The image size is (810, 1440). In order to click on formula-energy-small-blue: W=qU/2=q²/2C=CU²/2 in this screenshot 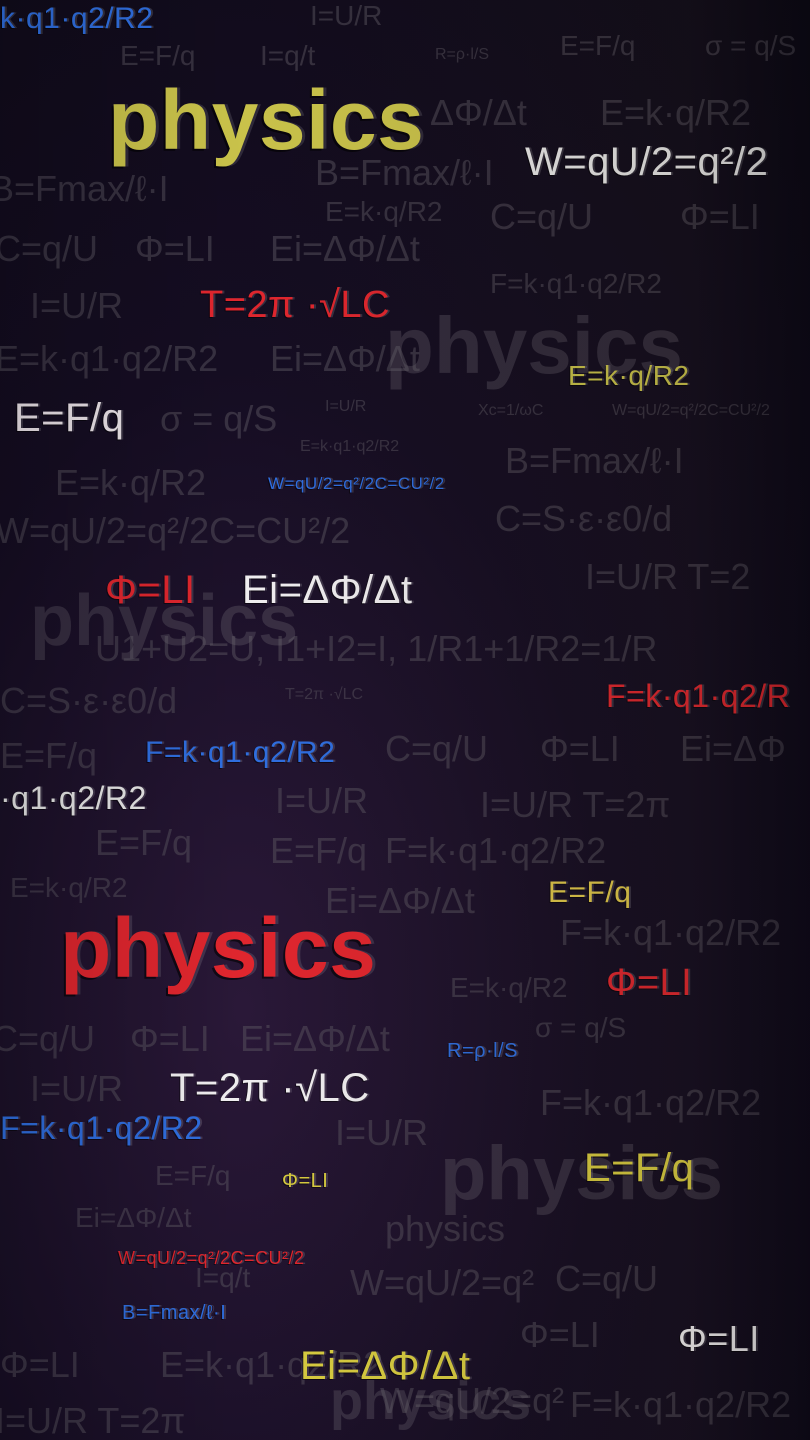, I will do `click(356, 483)`.